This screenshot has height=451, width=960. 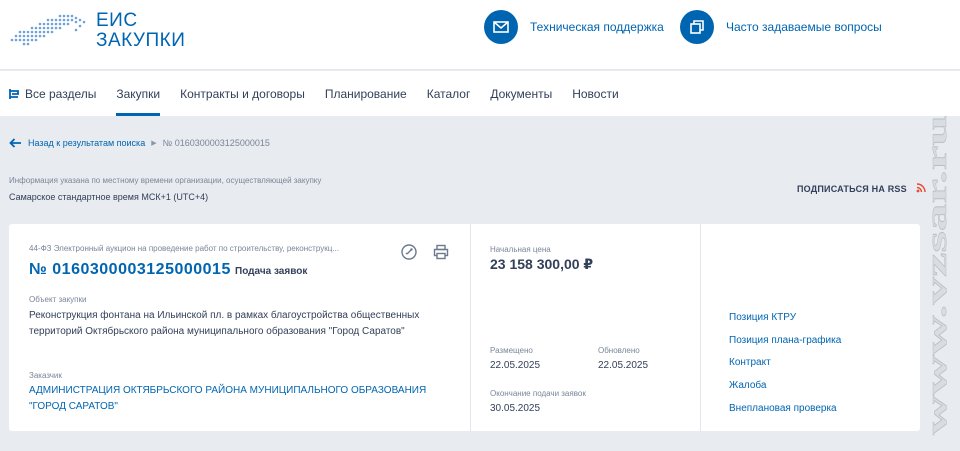 I want to click on watermark-text: www.vzsar.ru, so click(x=937, y=275).